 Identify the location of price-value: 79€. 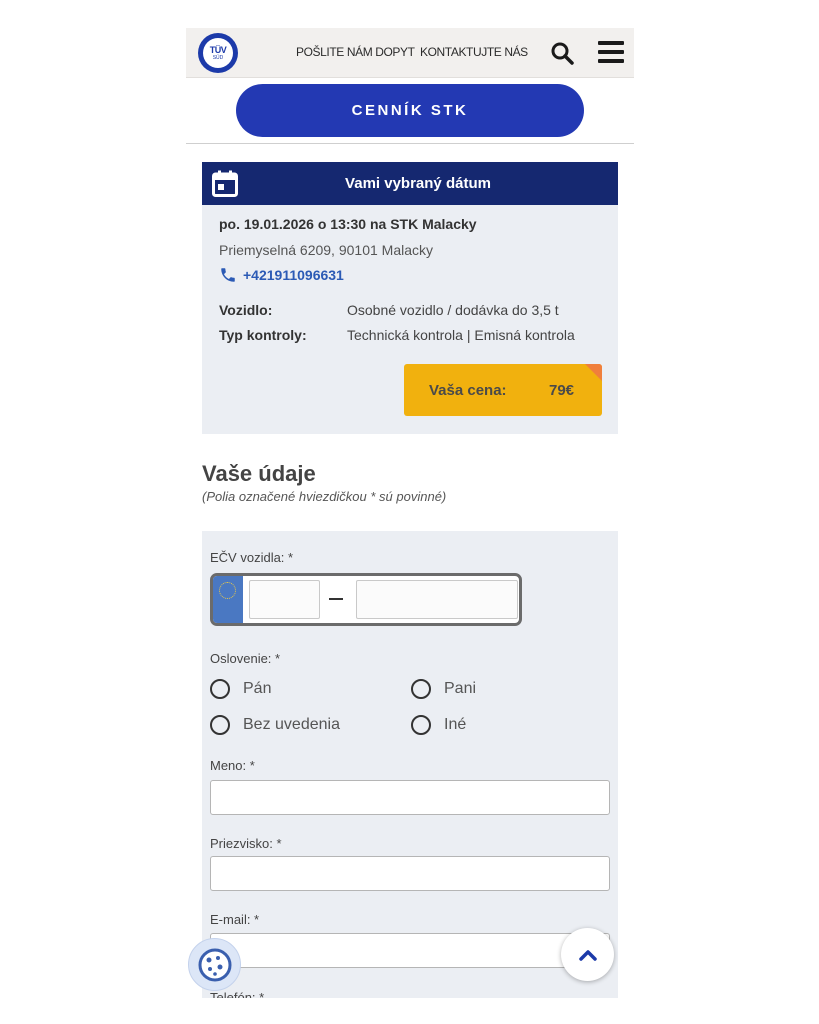
(562, 390).